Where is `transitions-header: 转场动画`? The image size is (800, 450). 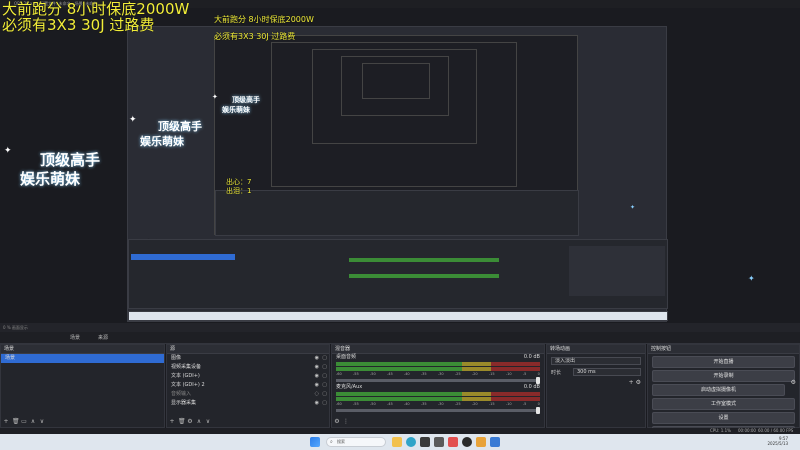 transitions-header: 转场动画 is located at coordinates (596, 349).